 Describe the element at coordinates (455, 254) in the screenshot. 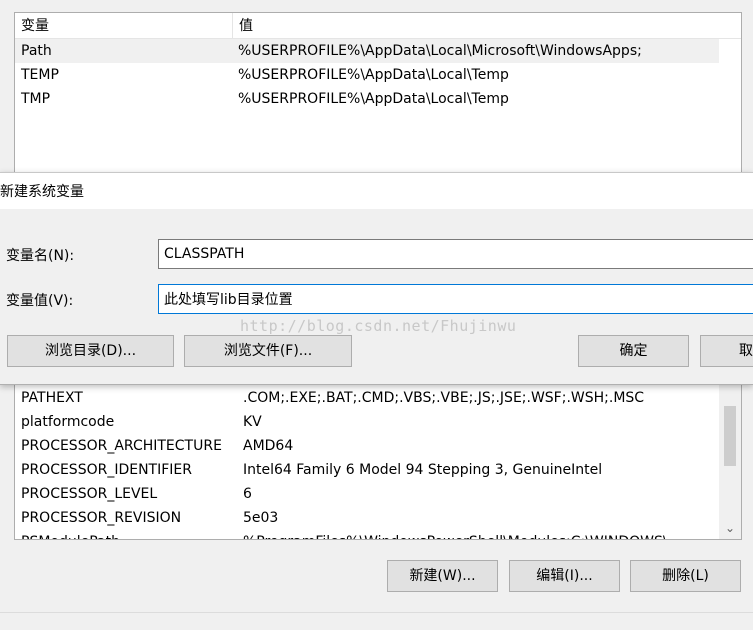

I see `variable-name-input` at that location.